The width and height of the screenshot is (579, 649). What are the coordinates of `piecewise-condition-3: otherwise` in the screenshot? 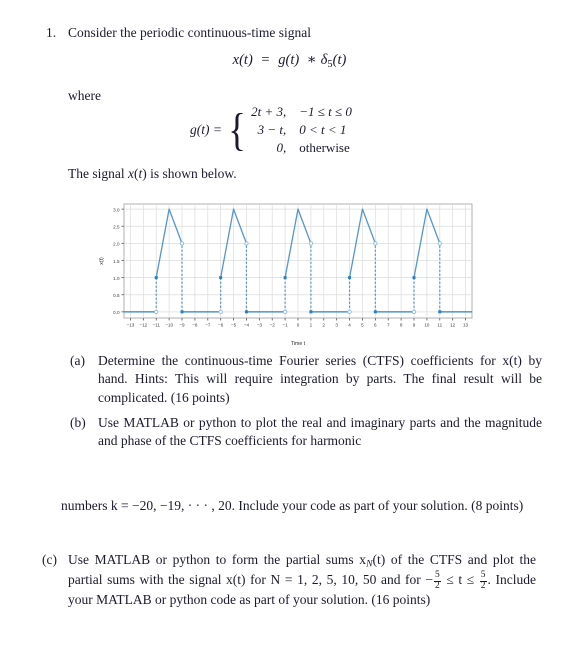 It's located at (324, 147).